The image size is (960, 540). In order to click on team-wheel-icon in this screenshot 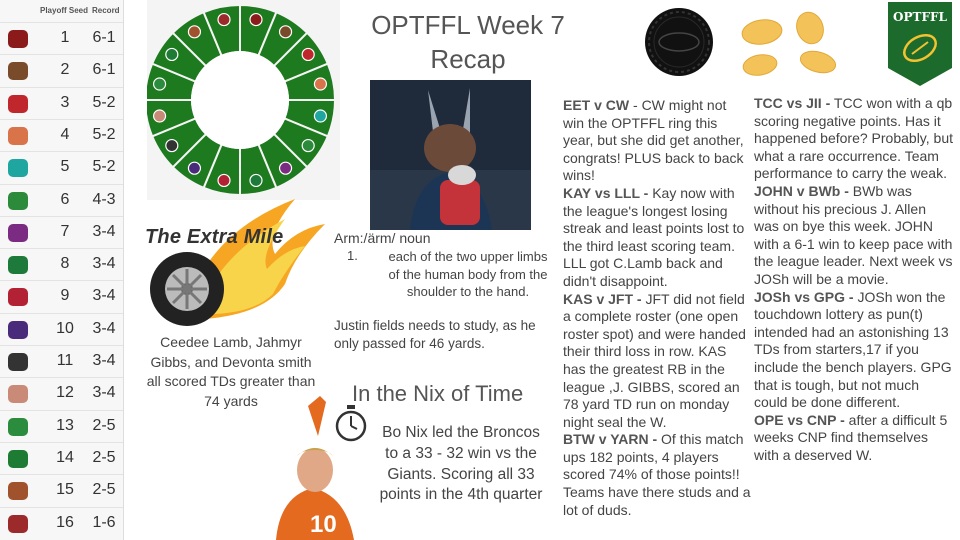, I will do `click(240, 100)`.